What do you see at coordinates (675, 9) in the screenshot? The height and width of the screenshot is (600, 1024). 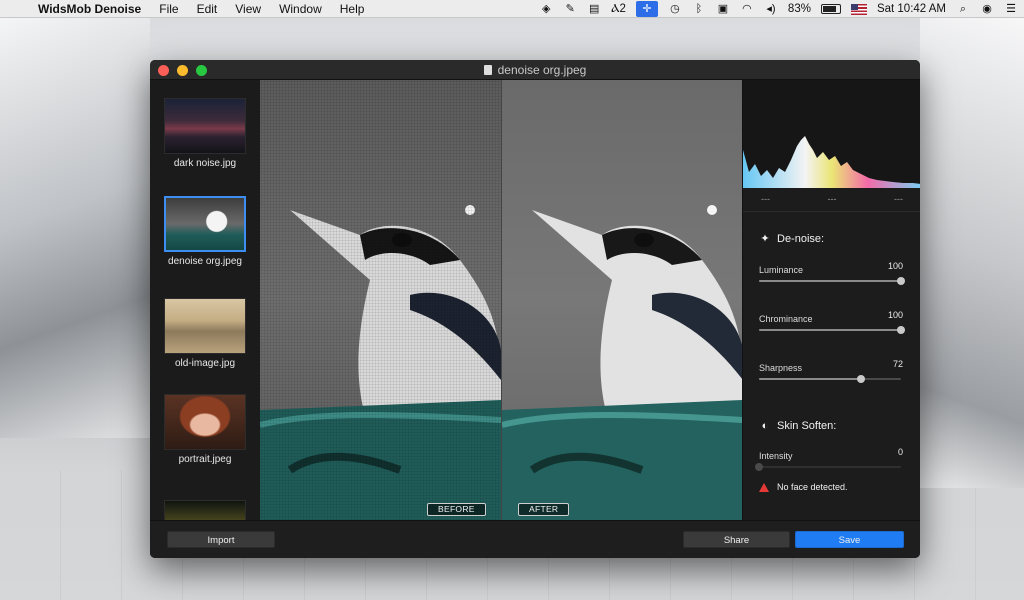 I see `time-machine-icon: ◷` at bounding box center [675, 9].